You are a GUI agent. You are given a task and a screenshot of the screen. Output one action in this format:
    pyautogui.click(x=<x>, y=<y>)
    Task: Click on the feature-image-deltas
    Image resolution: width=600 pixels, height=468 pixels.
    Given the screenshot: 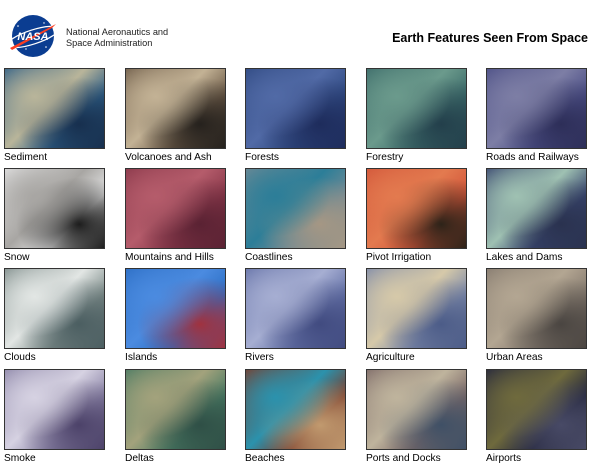 What is the action you would take?
    pyautogui.click(x=175, y=409)
    